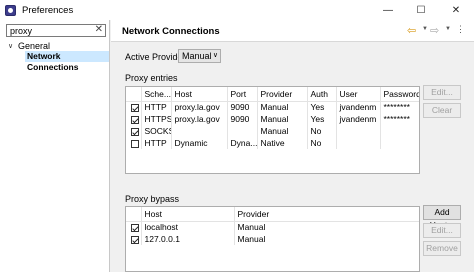  I want to click on host-cell: localhost, so click(188, 227).